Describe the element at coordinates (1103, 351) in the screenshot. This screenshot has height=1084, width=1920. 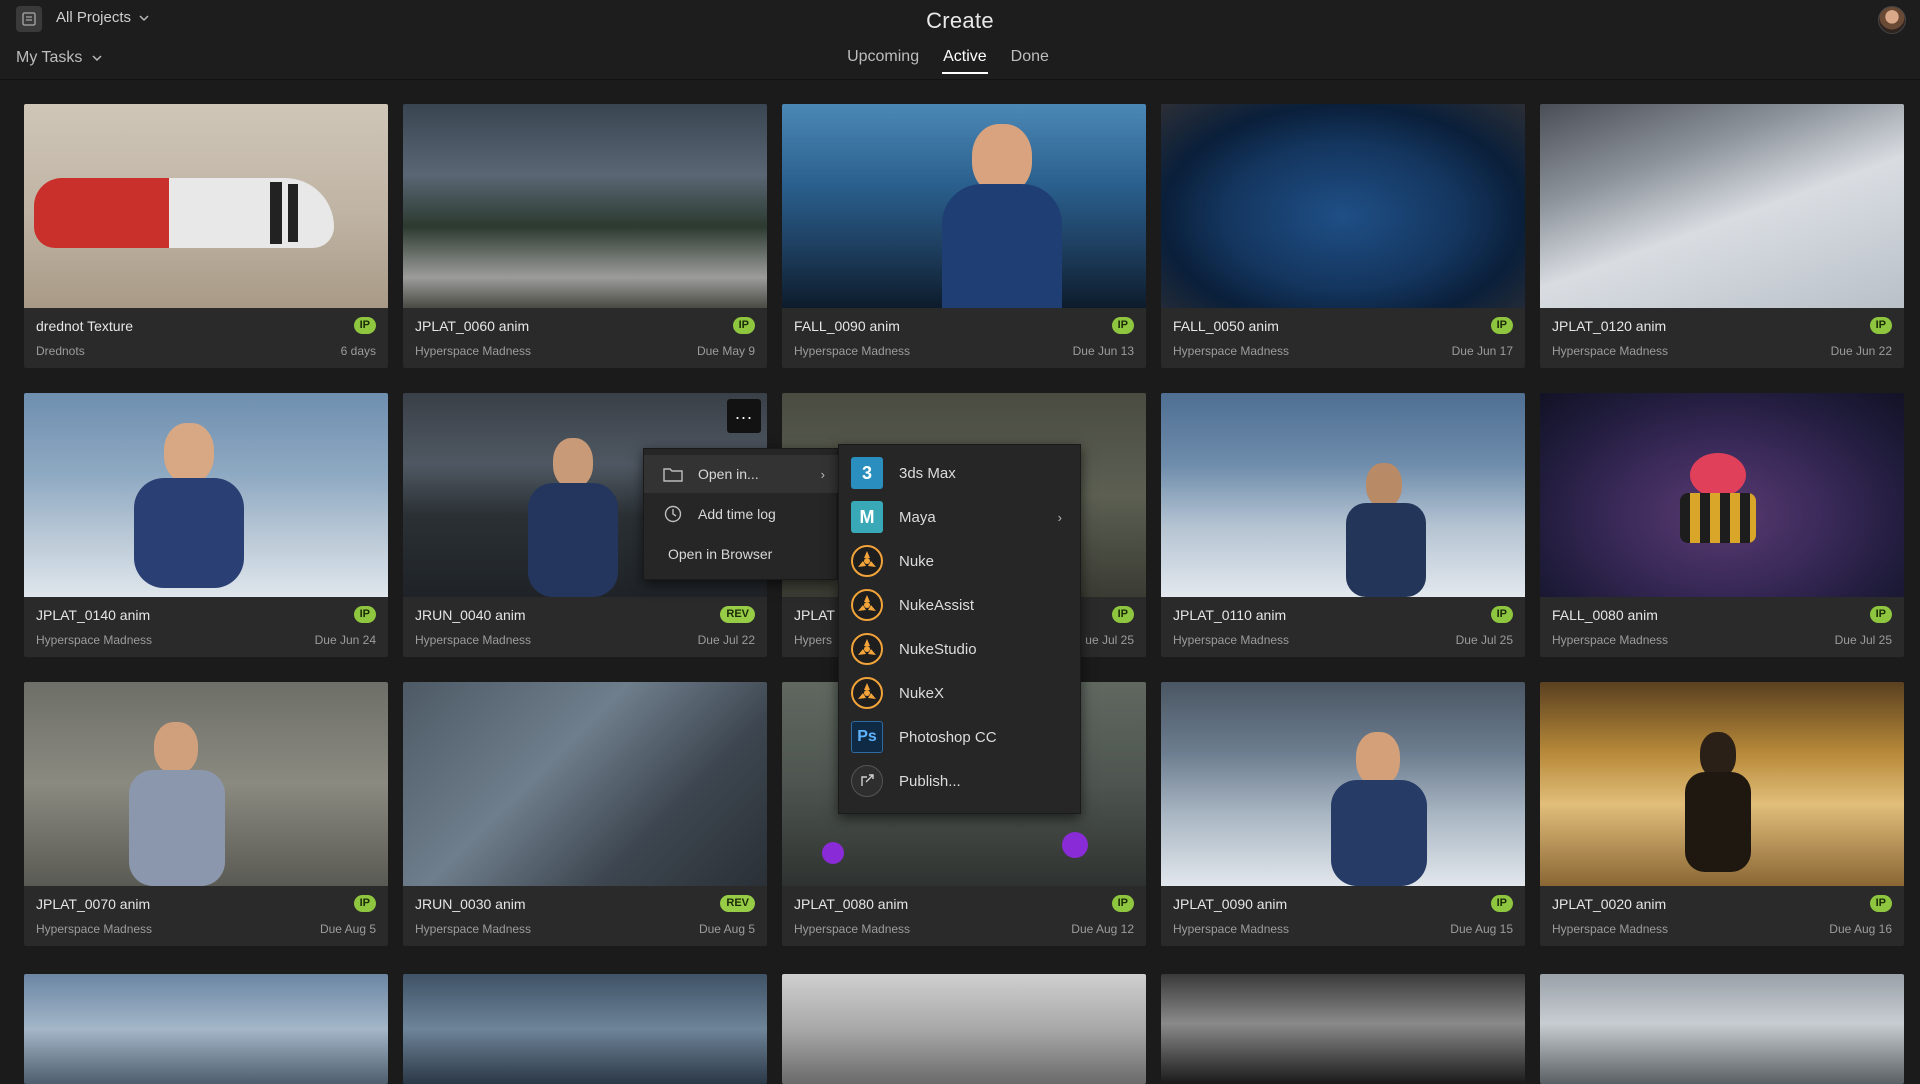
I see `task-due-date: Due Jun 13` at that location.